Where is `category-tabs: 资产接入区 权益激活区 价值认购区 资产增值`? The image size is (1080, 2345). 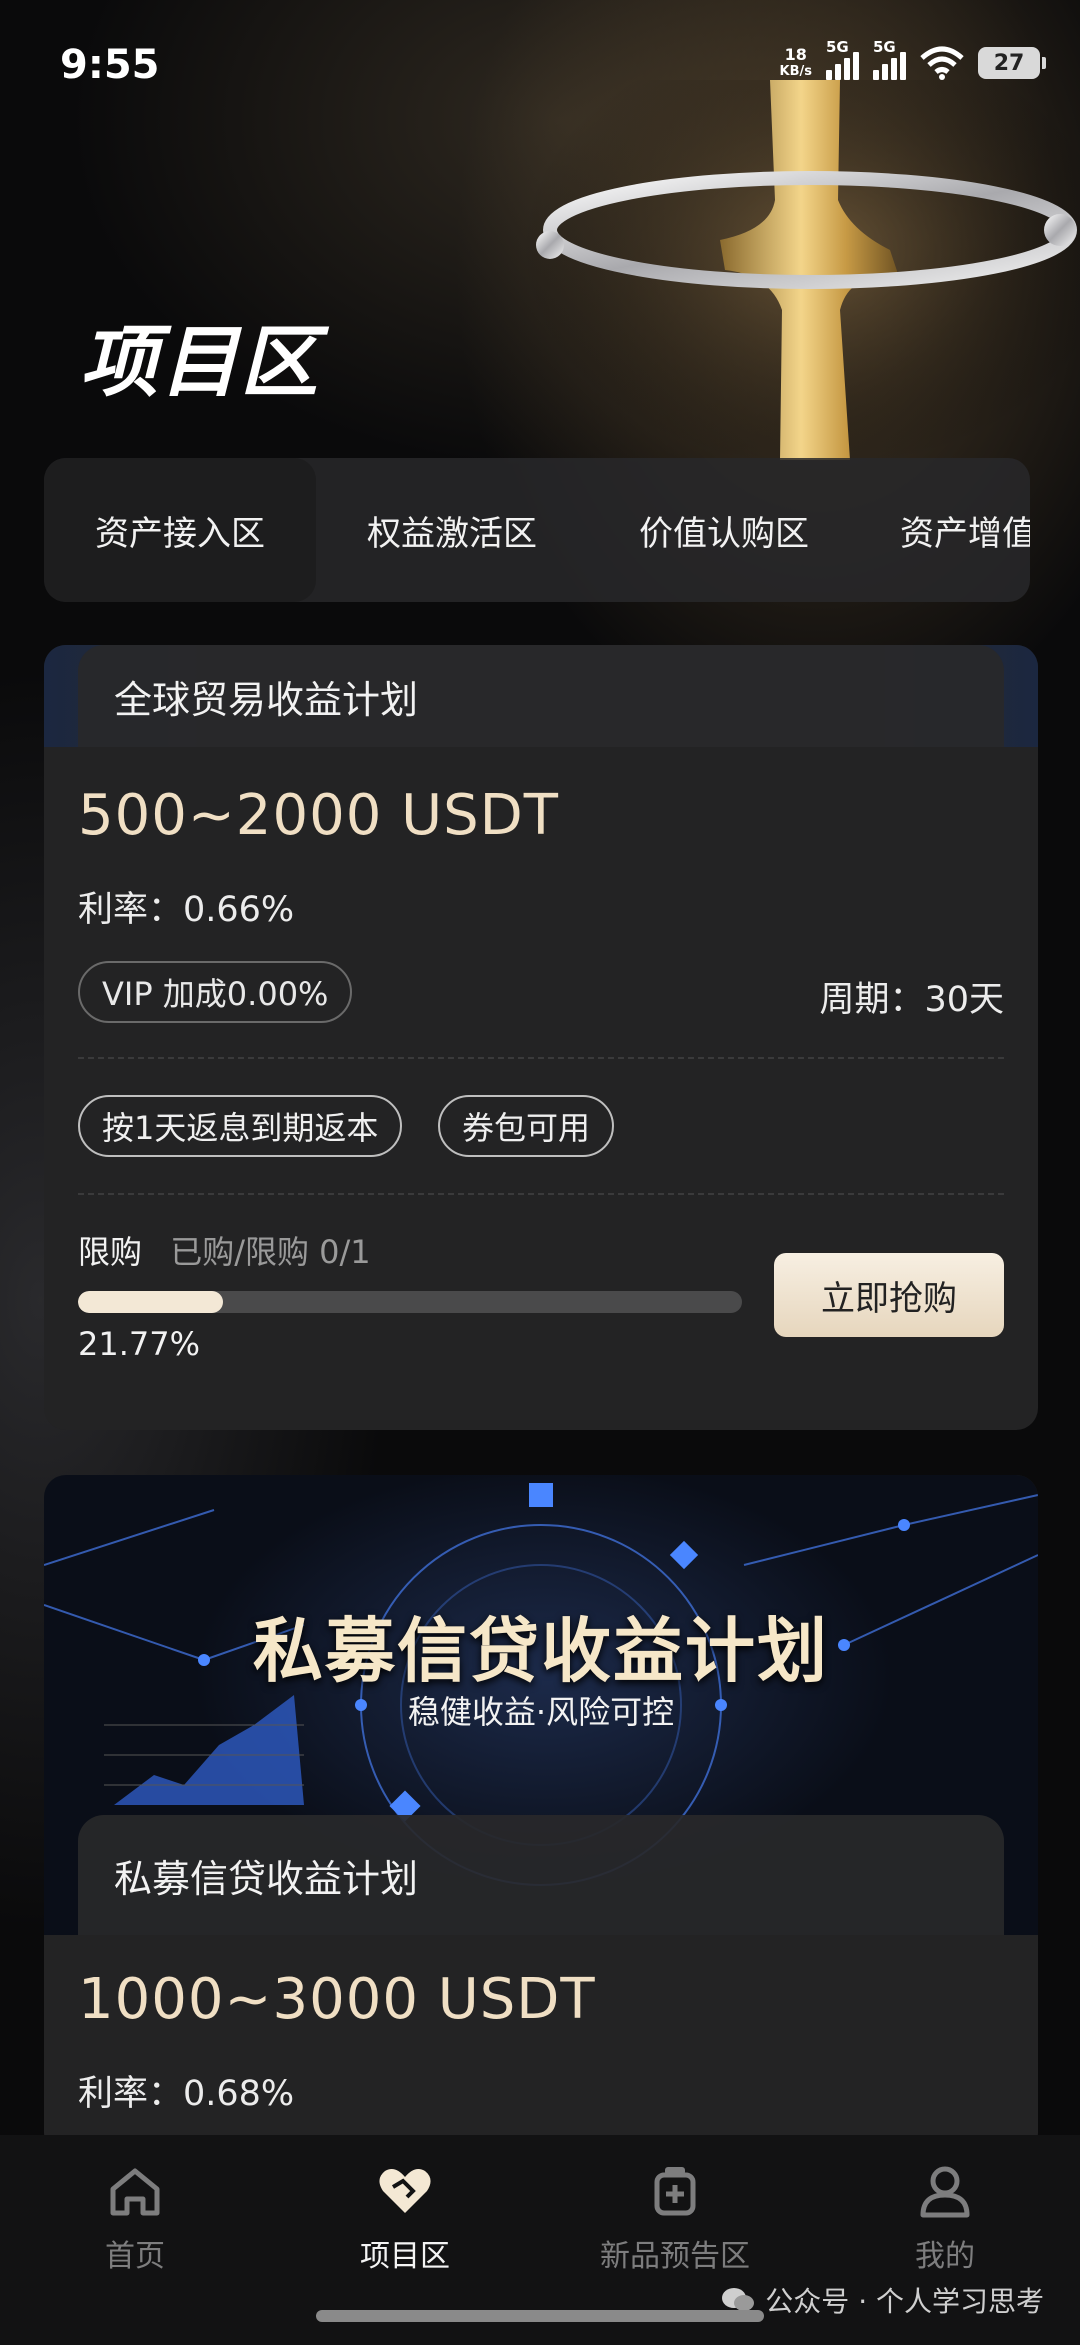
category-tabs: 资产接入区 权益激活区 价值认购区 资产增值 is located at coordinates (537, 530).